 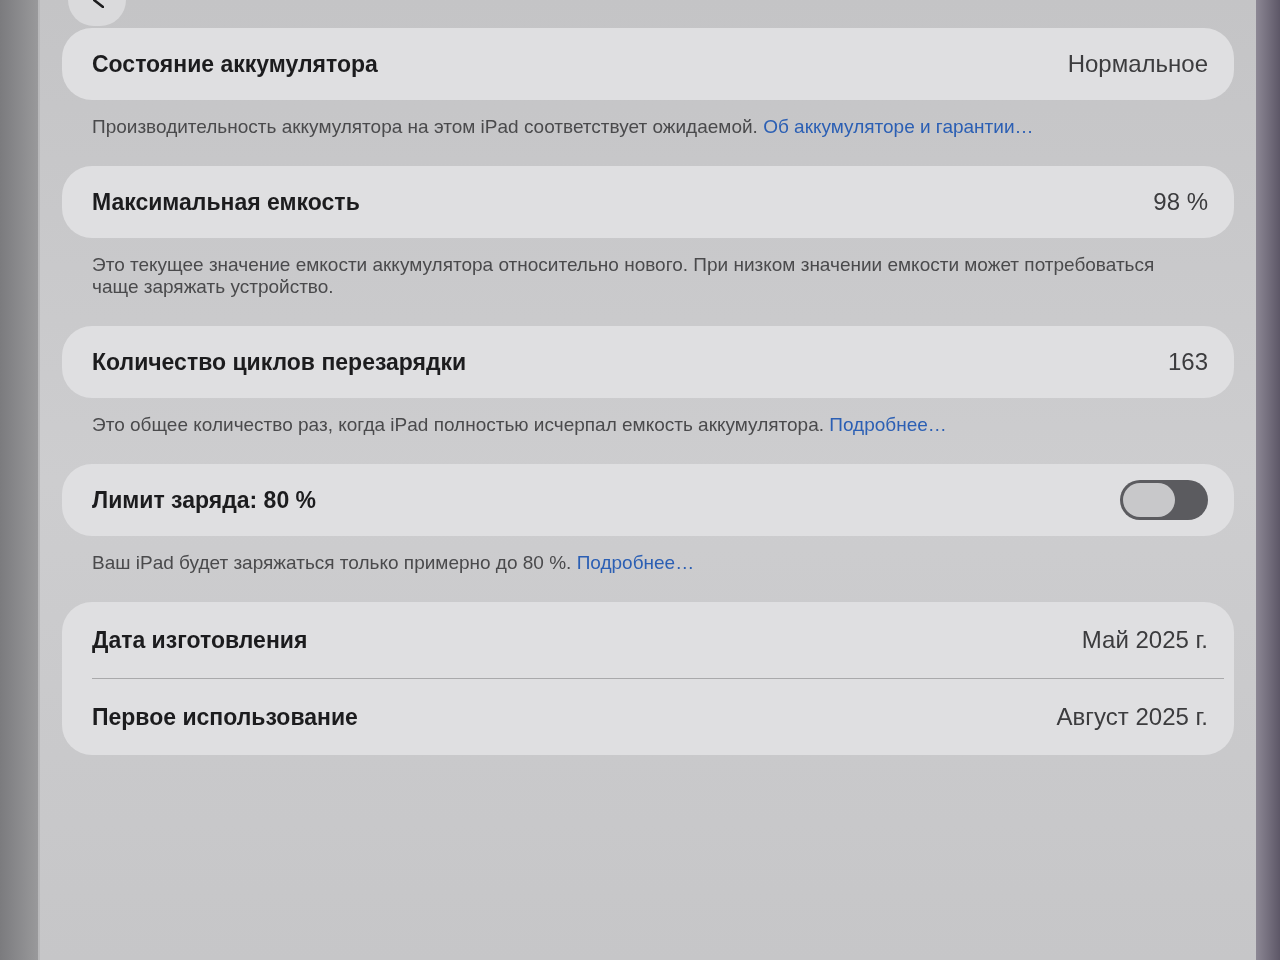 What do you see at coordinates (279, 362) in the screenshot?
I see `row-label: Количество циклов перезарядки` at bounding box center [279, 362].